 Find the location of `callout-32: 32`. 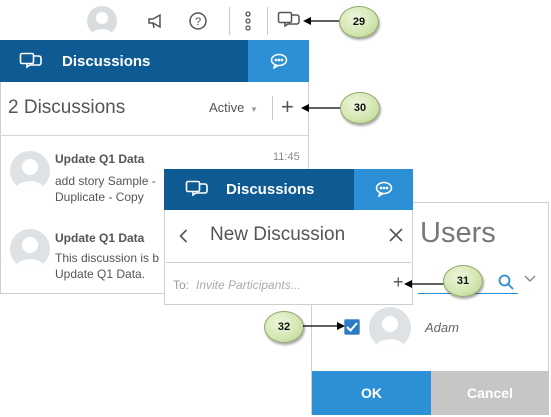

callout-32: 32 is located at coordinates (284, 327).